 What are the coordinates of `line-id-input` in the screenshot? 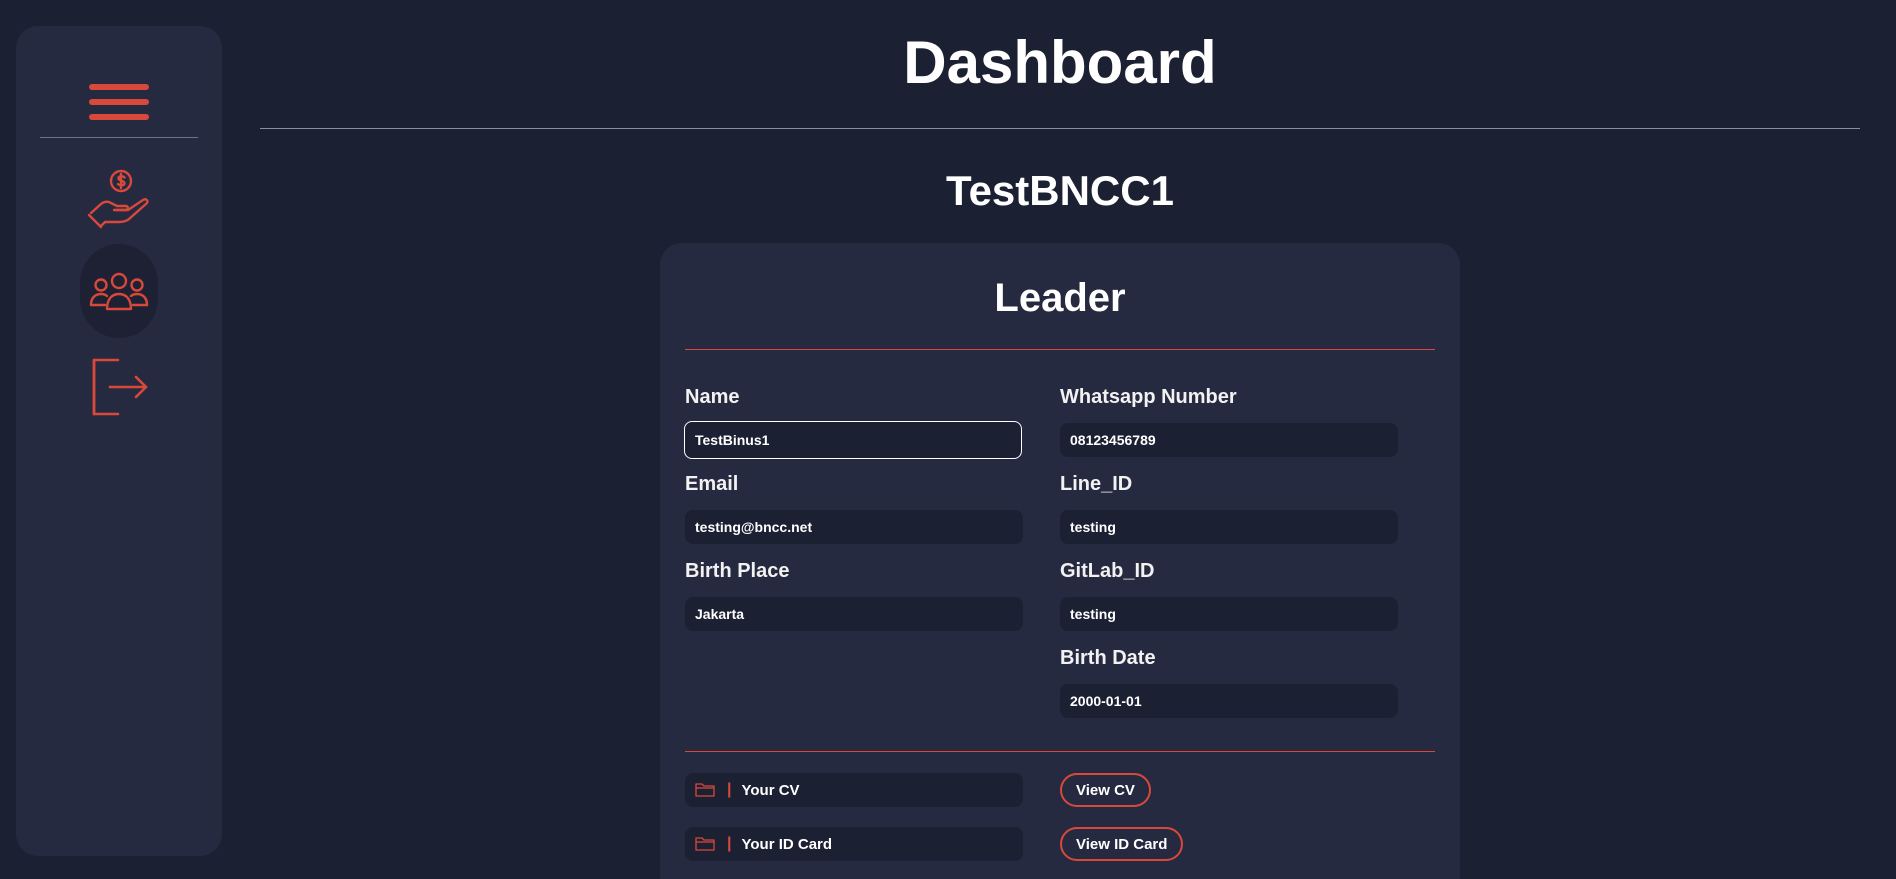 It's located at (1229, 527).